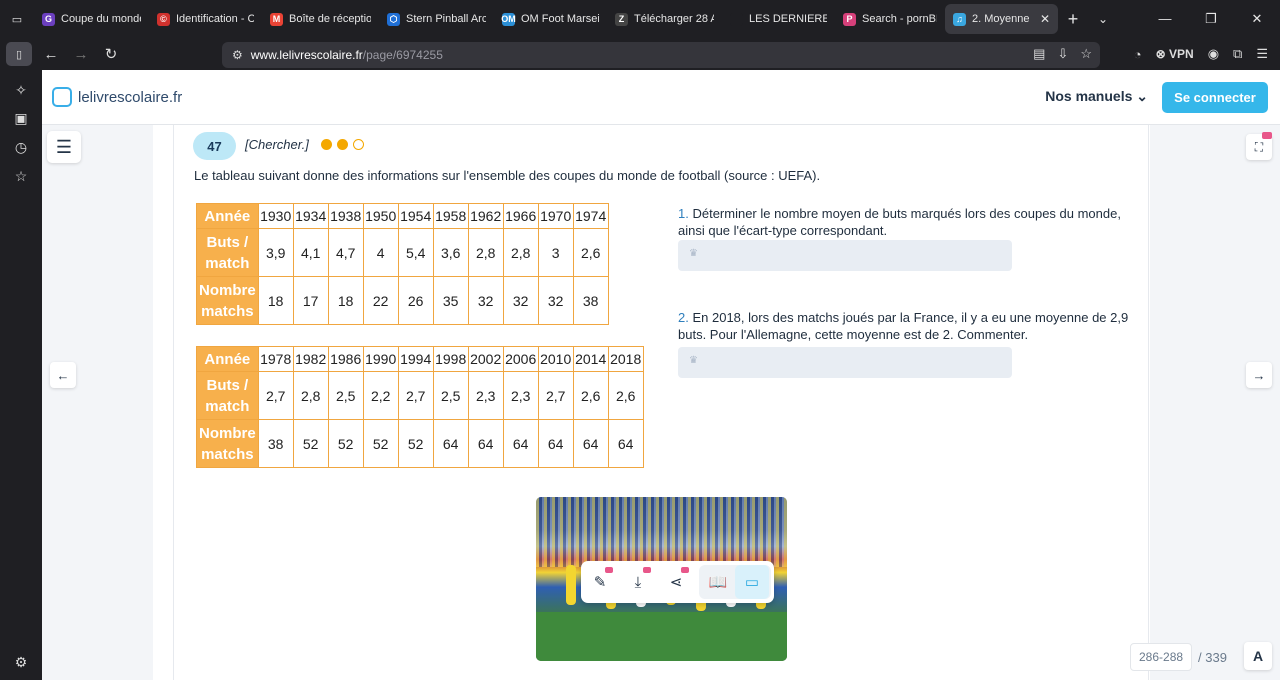  What do you see at coordinates (555, 252) in the screenshot?
I see `table-cell: 3` at bounding box center [555, 252].